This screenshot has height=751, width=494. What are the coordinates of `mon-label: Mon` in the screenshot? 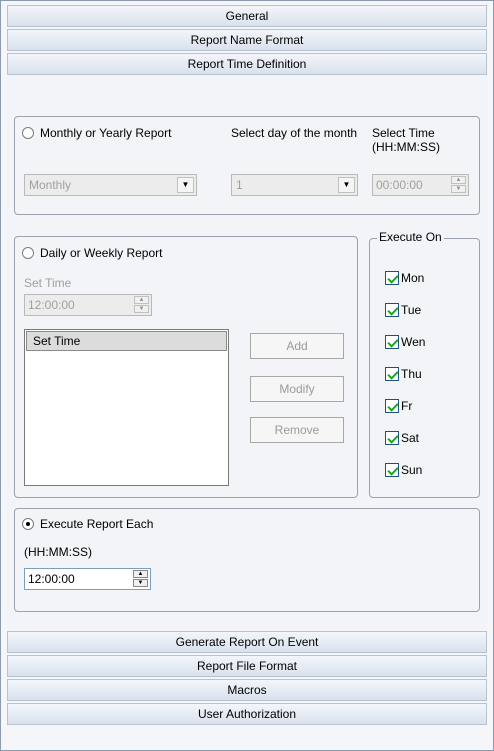 It's located at (413, 278).